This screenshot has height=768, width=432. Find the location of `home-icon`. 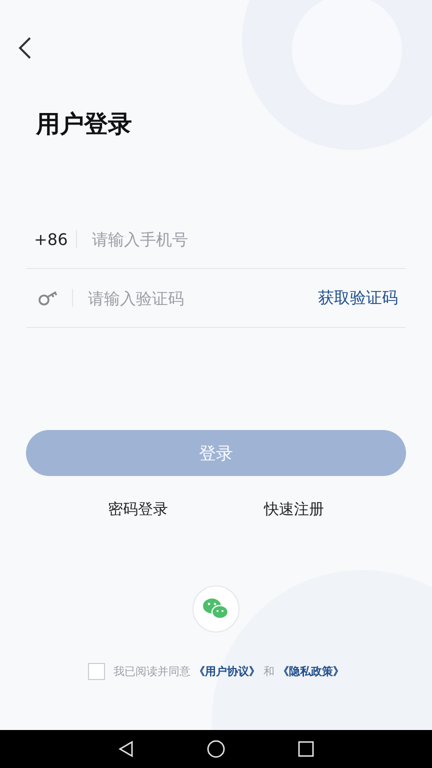

home-icon is located at coordinates (216, 749).